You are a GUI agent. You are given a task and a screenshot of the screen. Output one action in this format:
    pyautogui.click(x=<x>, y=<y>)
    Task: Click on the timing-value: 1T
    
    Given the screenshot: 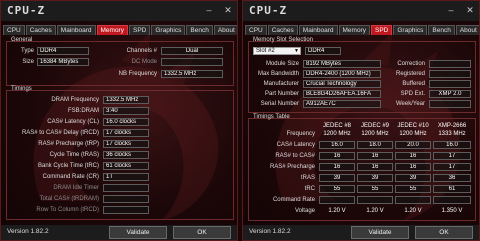 What is the action you would take?
    pyautogui.click(x=126, y=177)
    